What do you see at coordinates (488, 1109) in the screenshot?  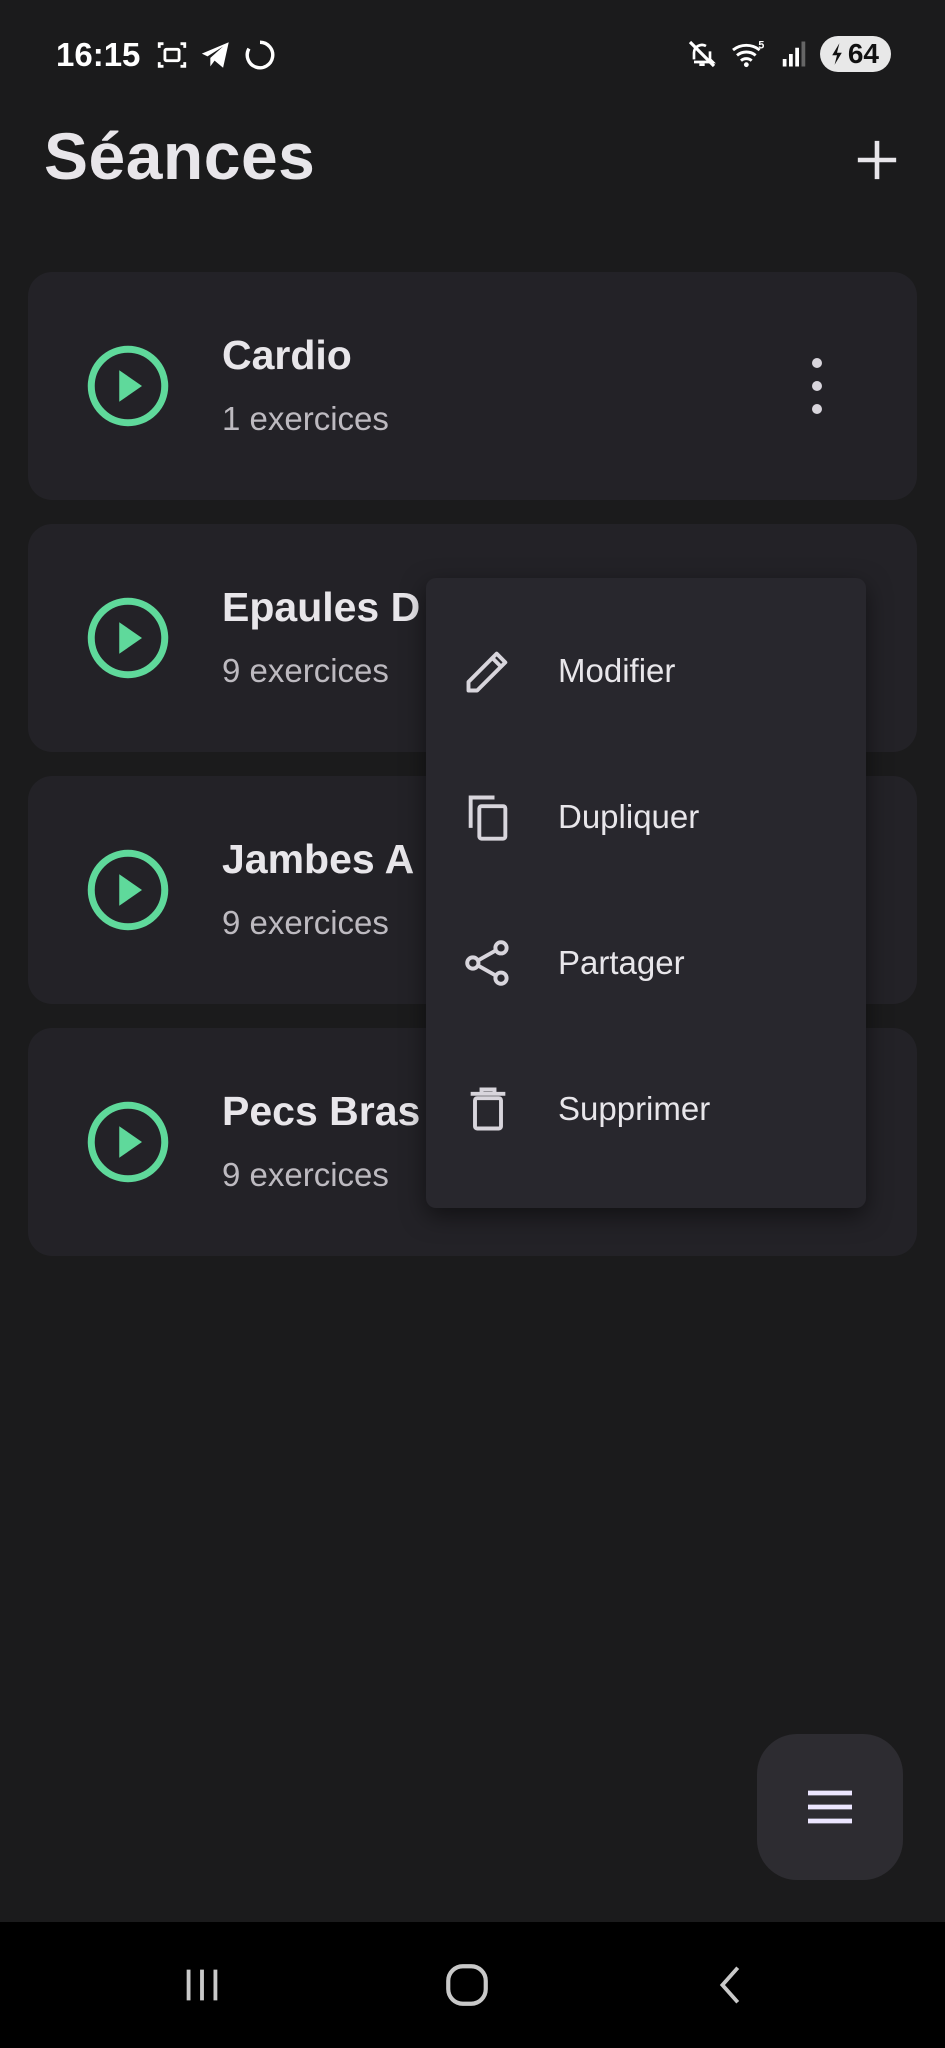 I see `trash-icon` at bounding box center [488, 1109].